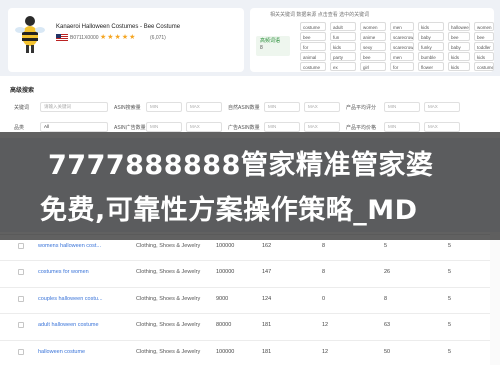 This screenshot has height=365, width=500. I want to click on asin-ads-min: MIN, so click(164, 127).